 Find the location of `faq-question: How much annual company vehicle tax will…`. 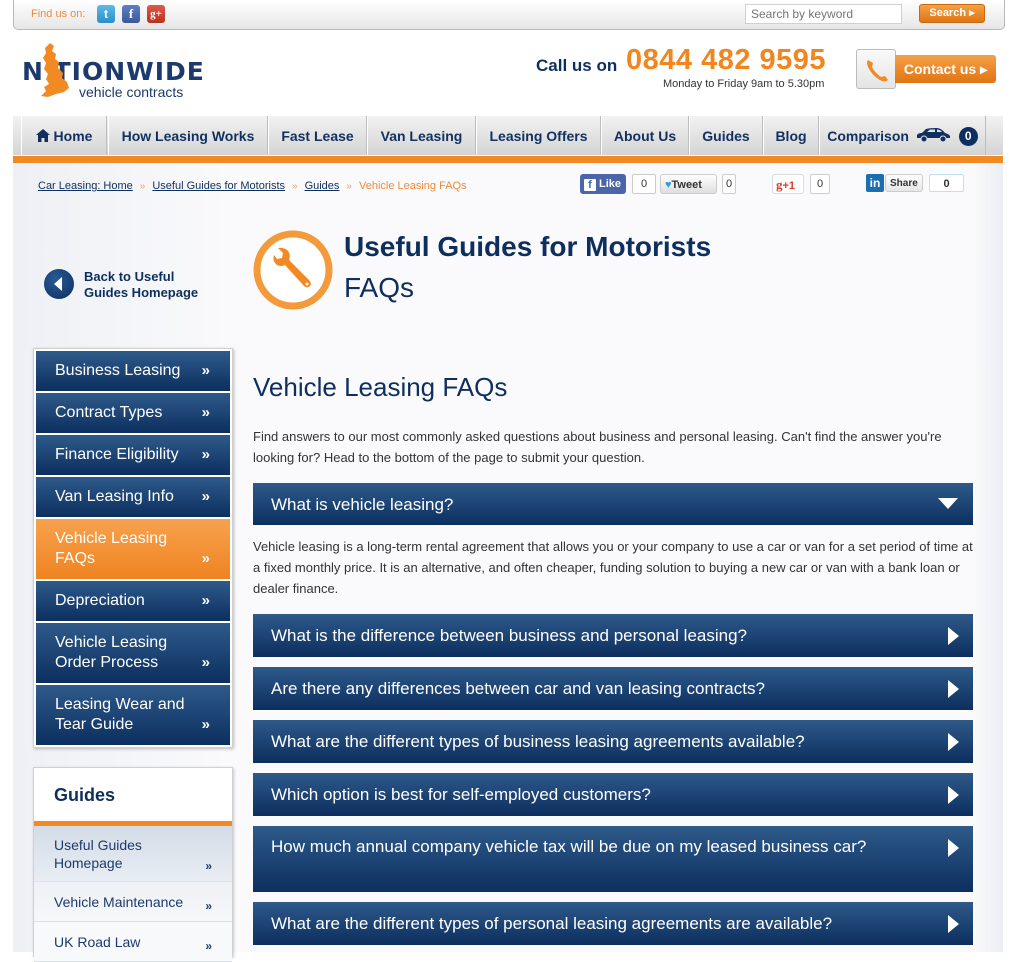

faq-question: How much annual company vehicle tax will… is located at coordinates (613, 859).